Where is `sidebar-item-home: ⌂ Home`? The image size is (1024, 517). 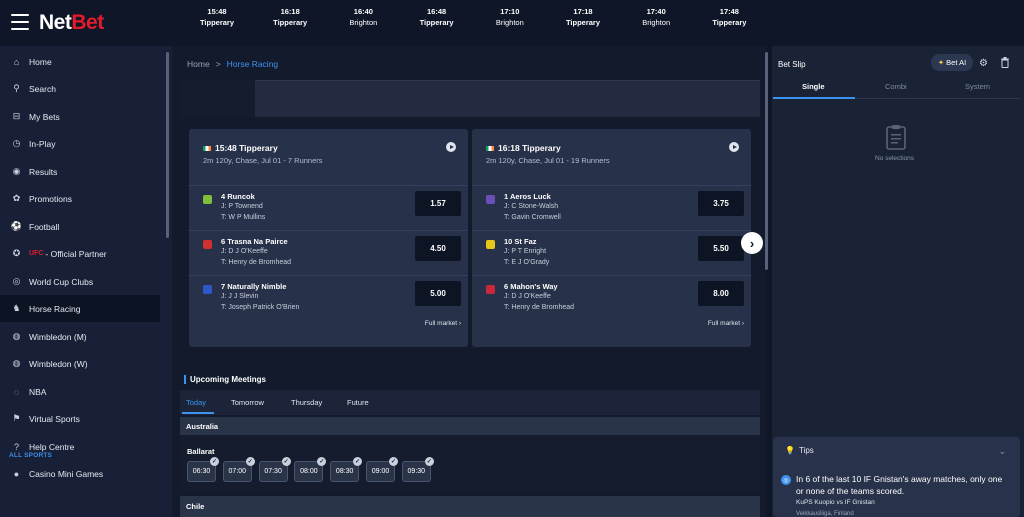 sidebar-item-home: ⌂ Home is located at coordinates (80, 61).